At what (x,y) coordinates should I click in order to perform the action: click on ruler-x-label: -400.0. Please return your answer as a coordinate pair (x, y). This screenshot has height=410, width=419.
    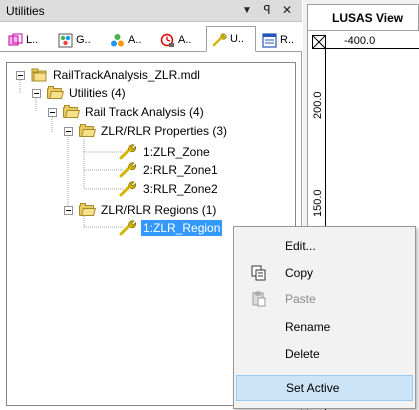
    Looking at the image, I should click on (360, 41).